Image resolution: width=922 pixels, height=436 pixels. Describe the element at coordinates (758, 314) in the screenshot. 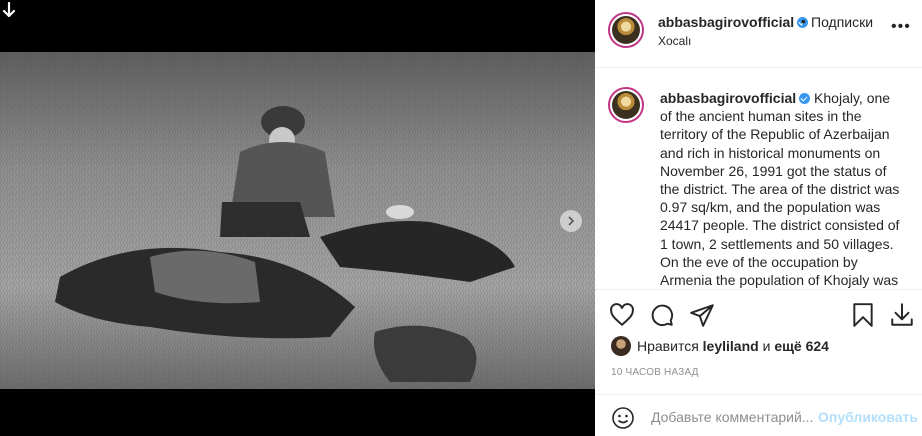

I see `post-actions` at that location.